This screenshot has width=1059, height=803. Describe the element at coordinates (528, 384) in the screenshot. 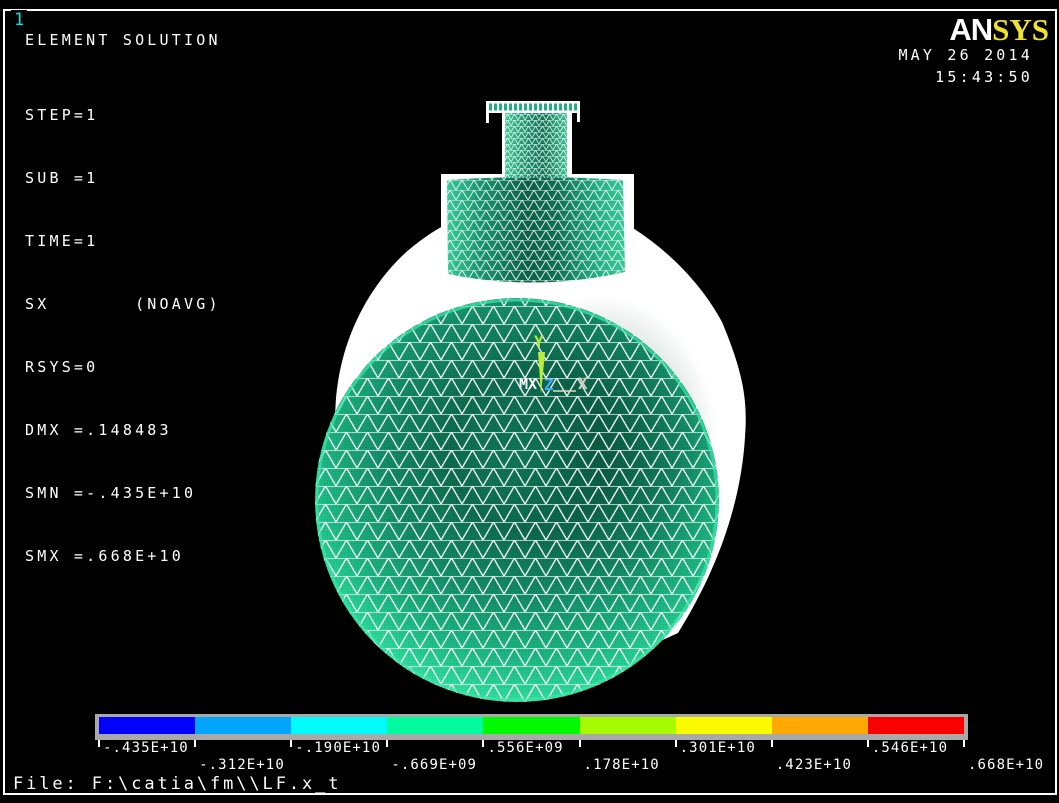

I see `mx-marker-label: MX` at that location.